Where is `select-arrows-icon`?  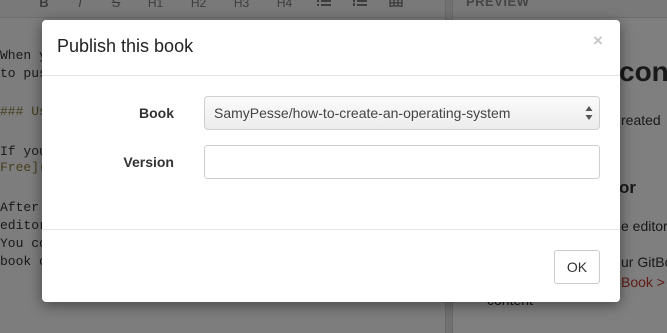 select-arrows-icon is located at coordinates (589, 113).